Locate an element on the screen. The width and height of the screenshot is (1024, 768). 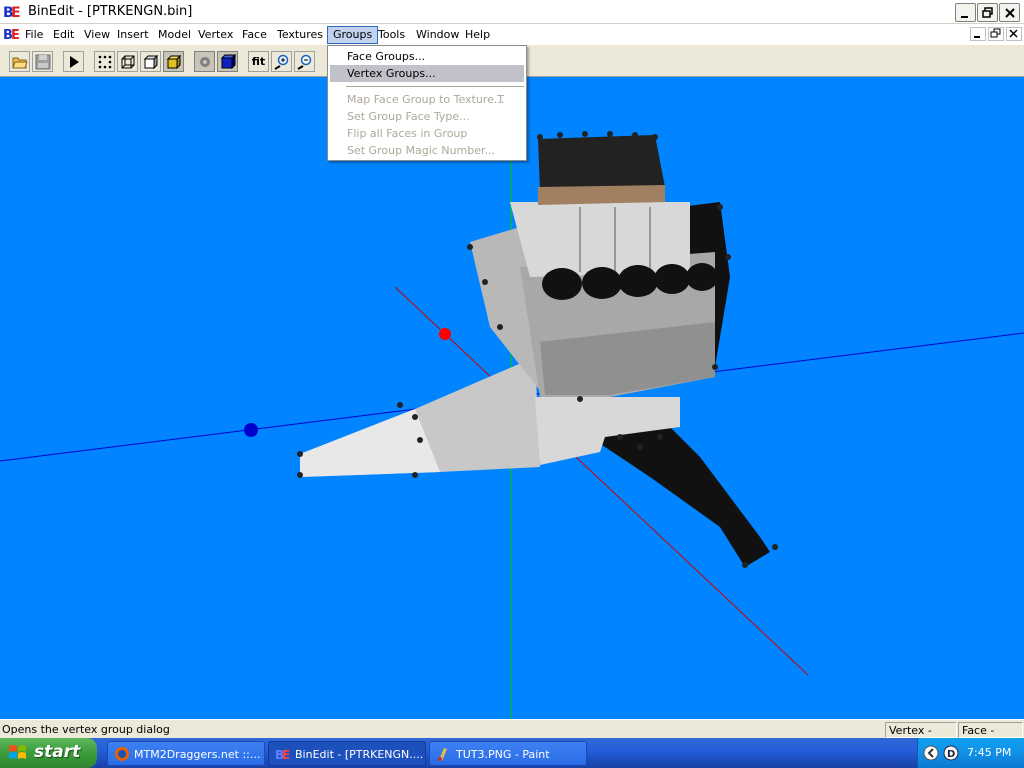
windows-flag-icon is located at coordinates (17, 752).